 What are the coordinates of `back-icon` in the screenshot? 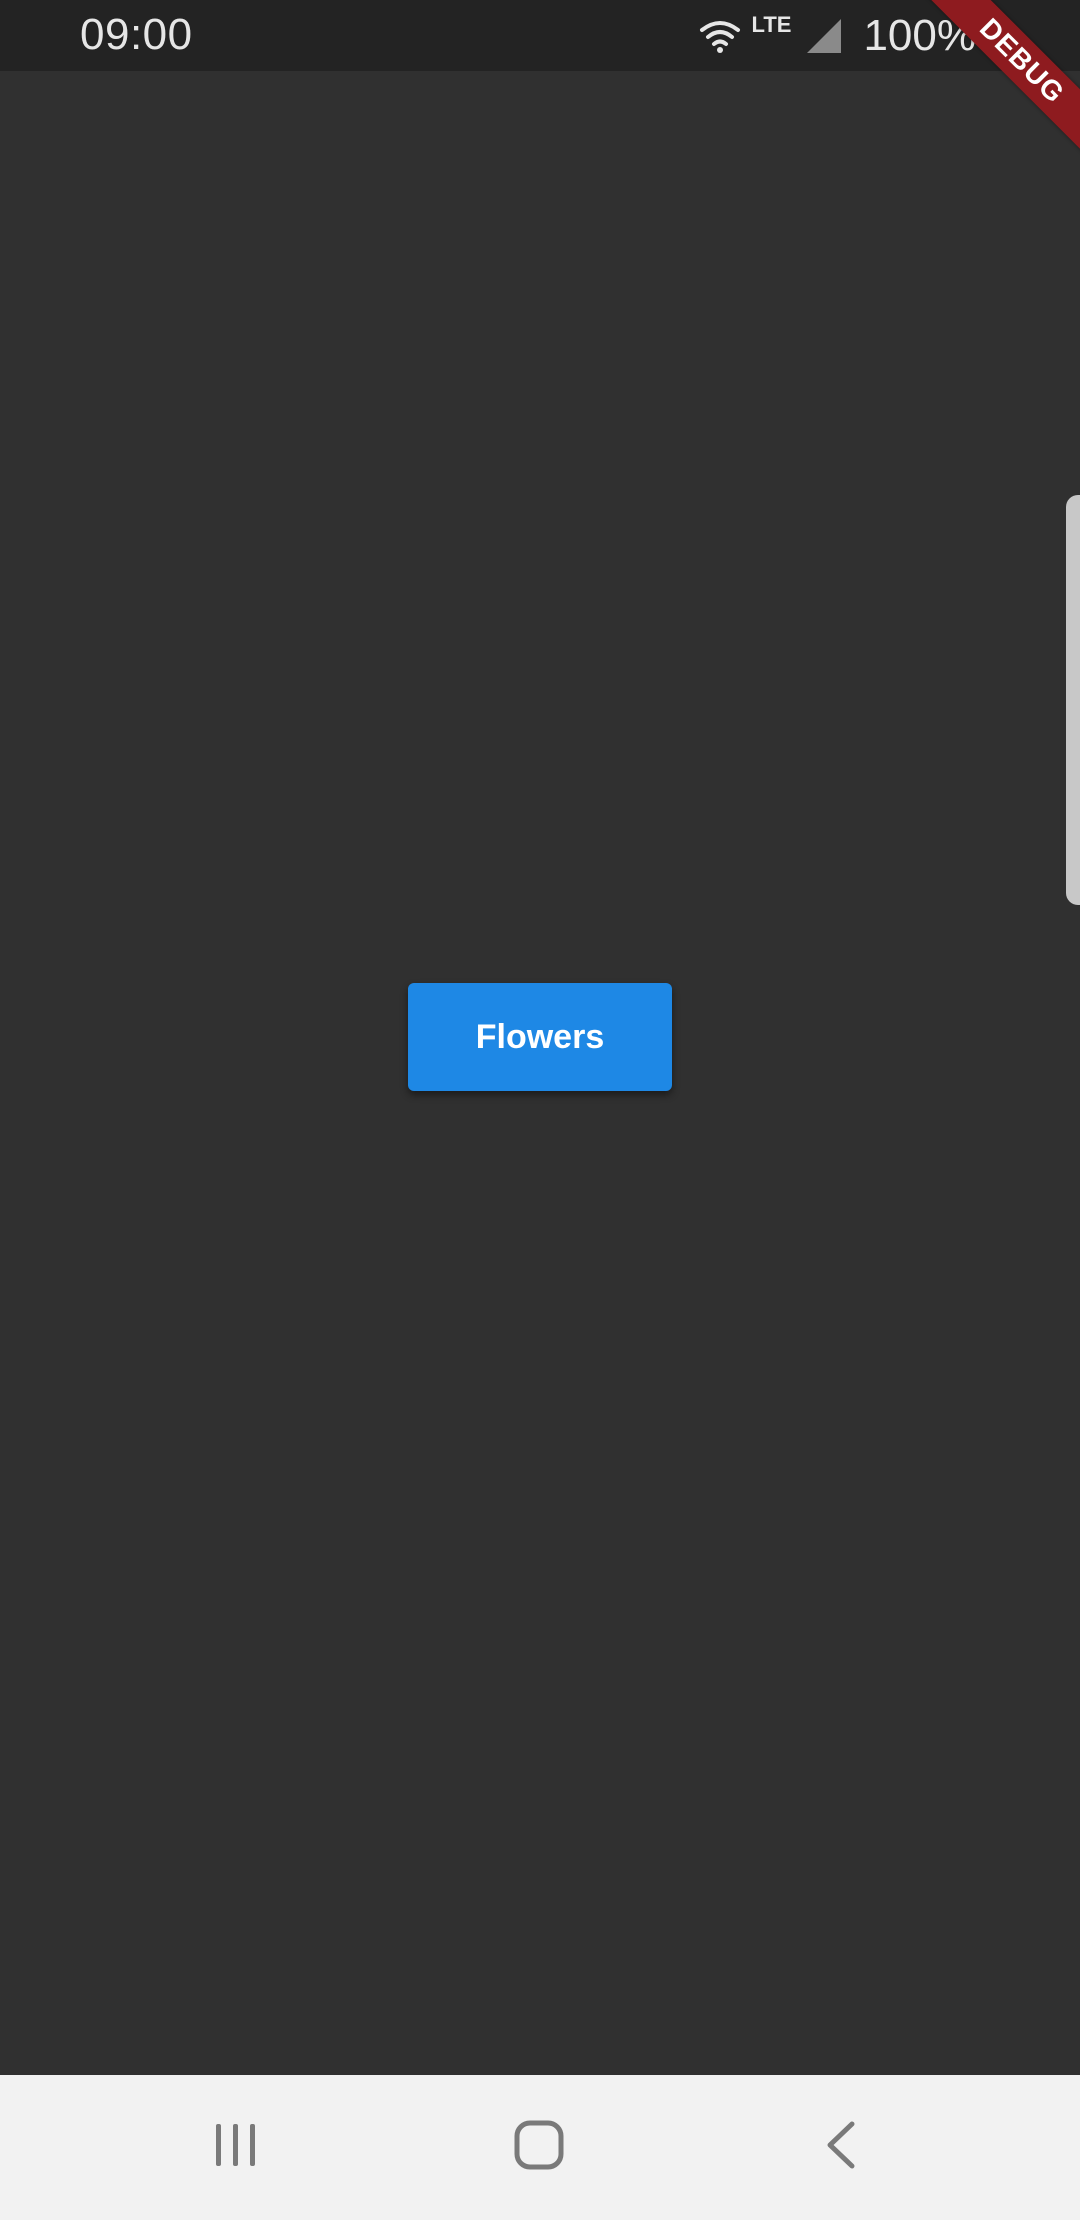 It's located at (841, 2147).